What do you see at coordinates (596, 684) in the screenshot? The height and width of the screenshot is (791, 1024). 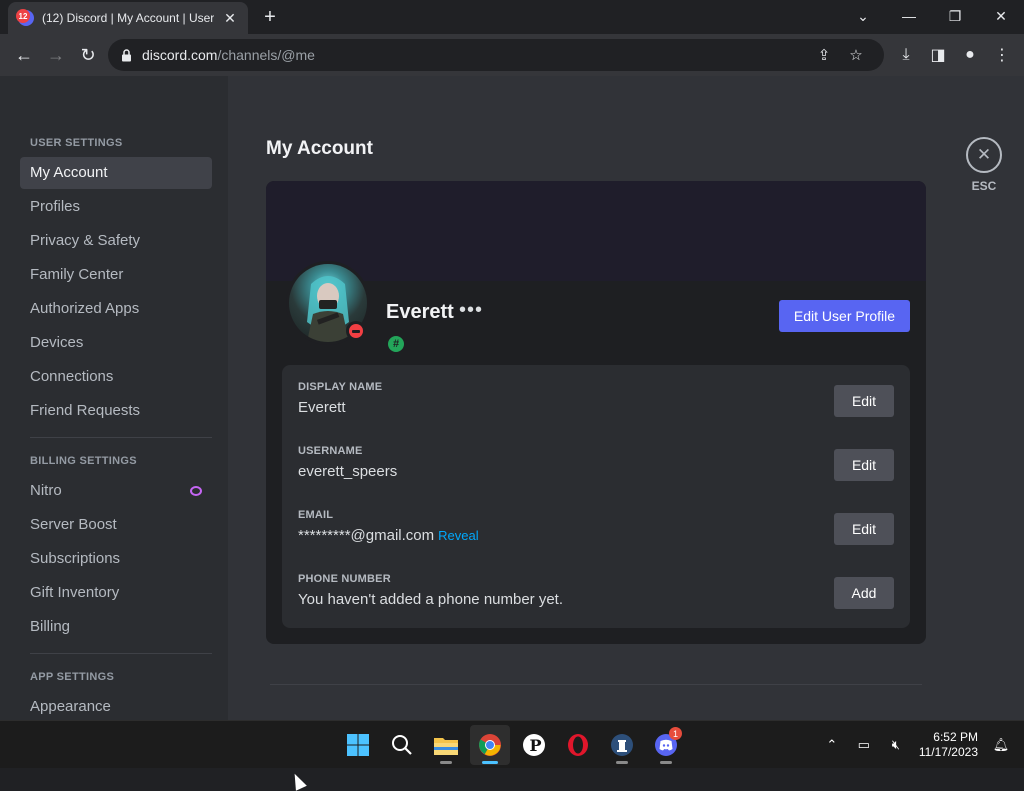 I see `content-divider` at bounding box center [596, 684].